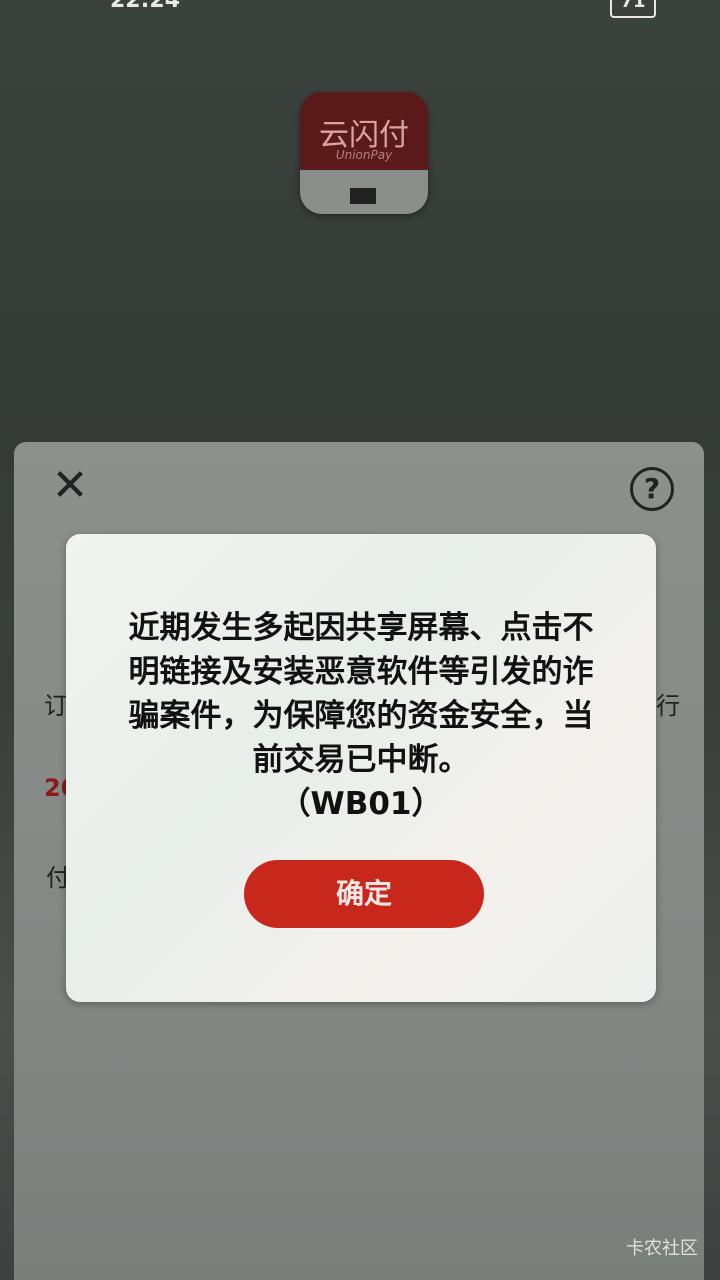 The width and height of the screenshot is (720, 1280). I want to click on watermark: 卡农社区, so click(662, 1248).